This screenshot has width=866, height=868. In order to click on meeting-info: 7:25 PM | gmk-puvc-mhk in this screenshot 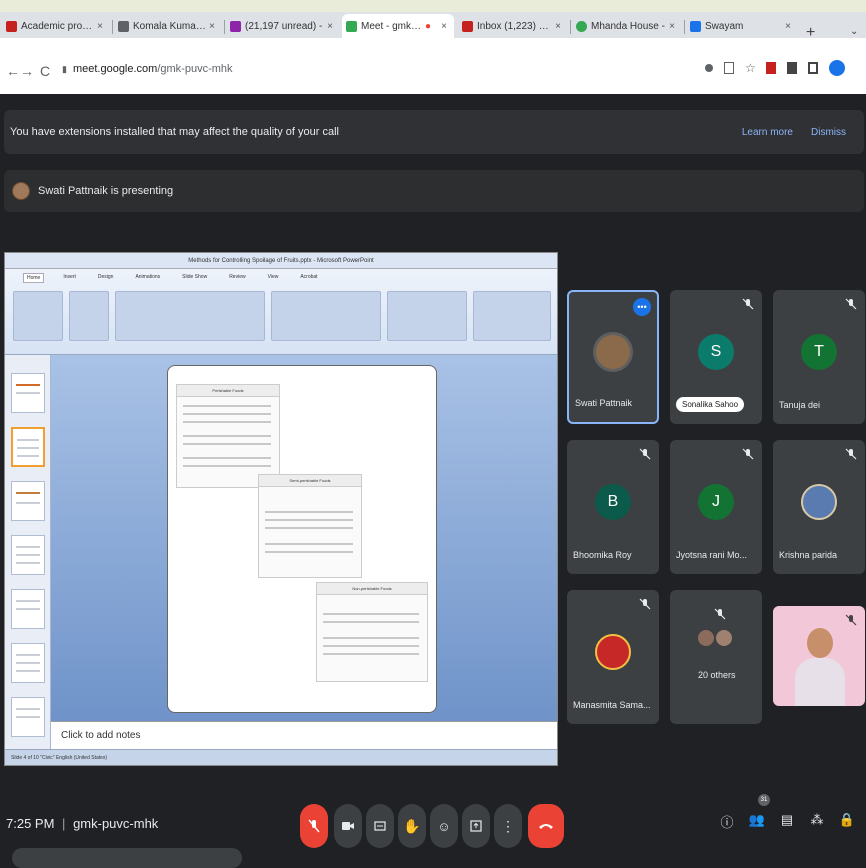, I will do `click(82, 823)`.